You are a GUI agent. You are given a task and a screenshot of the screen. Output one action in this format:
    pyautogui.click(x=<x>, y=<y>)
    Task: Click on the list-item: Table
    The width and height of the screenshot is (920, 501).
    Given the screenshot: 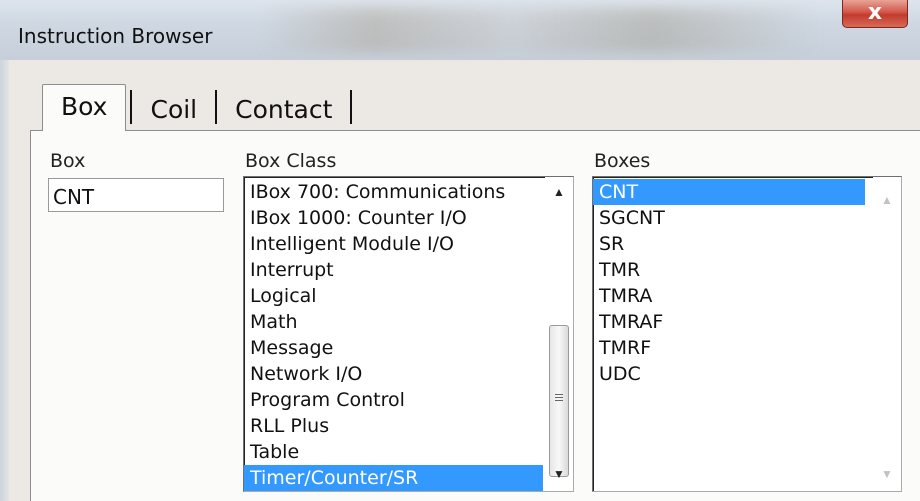 What is the action you would take?
    pyautogui.click(x=393, y=452)
    